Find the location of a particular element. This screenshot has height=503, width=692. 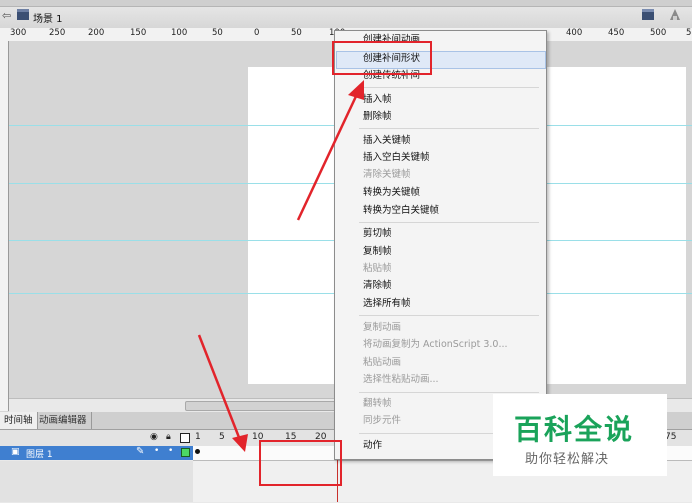

arrowhead-menu is located at coordinates (356, 90).